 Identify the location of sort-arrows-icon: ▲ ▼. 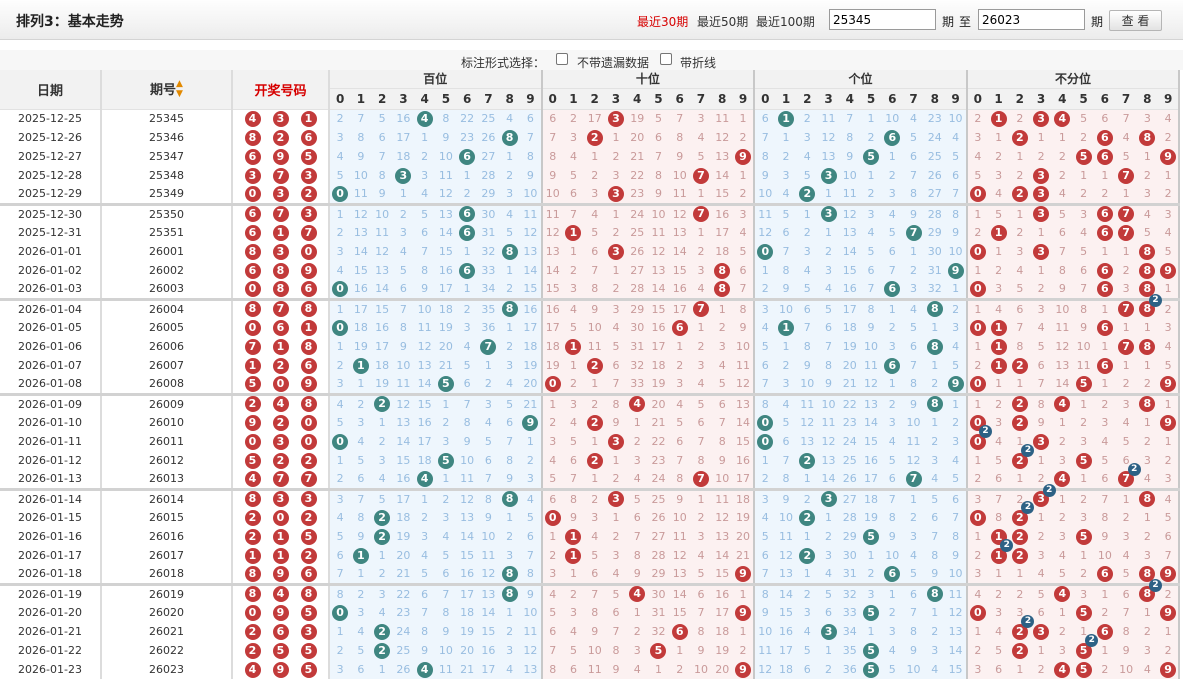
(179, 89).